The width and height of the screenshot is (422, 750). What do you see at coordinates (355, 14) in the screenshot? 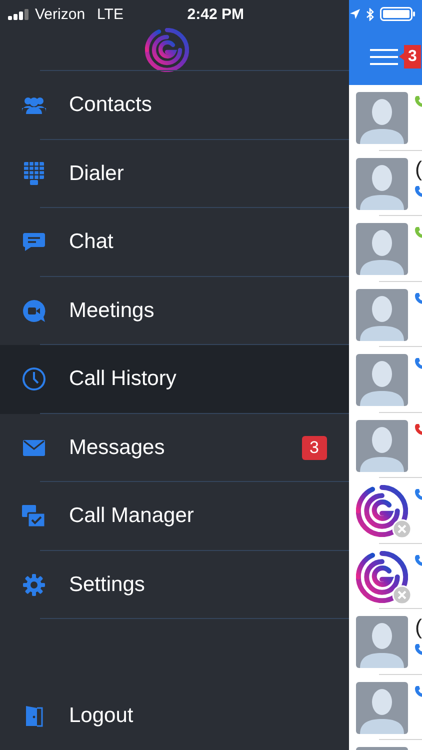
I see `location-icon` at bounding box center [355, 14].